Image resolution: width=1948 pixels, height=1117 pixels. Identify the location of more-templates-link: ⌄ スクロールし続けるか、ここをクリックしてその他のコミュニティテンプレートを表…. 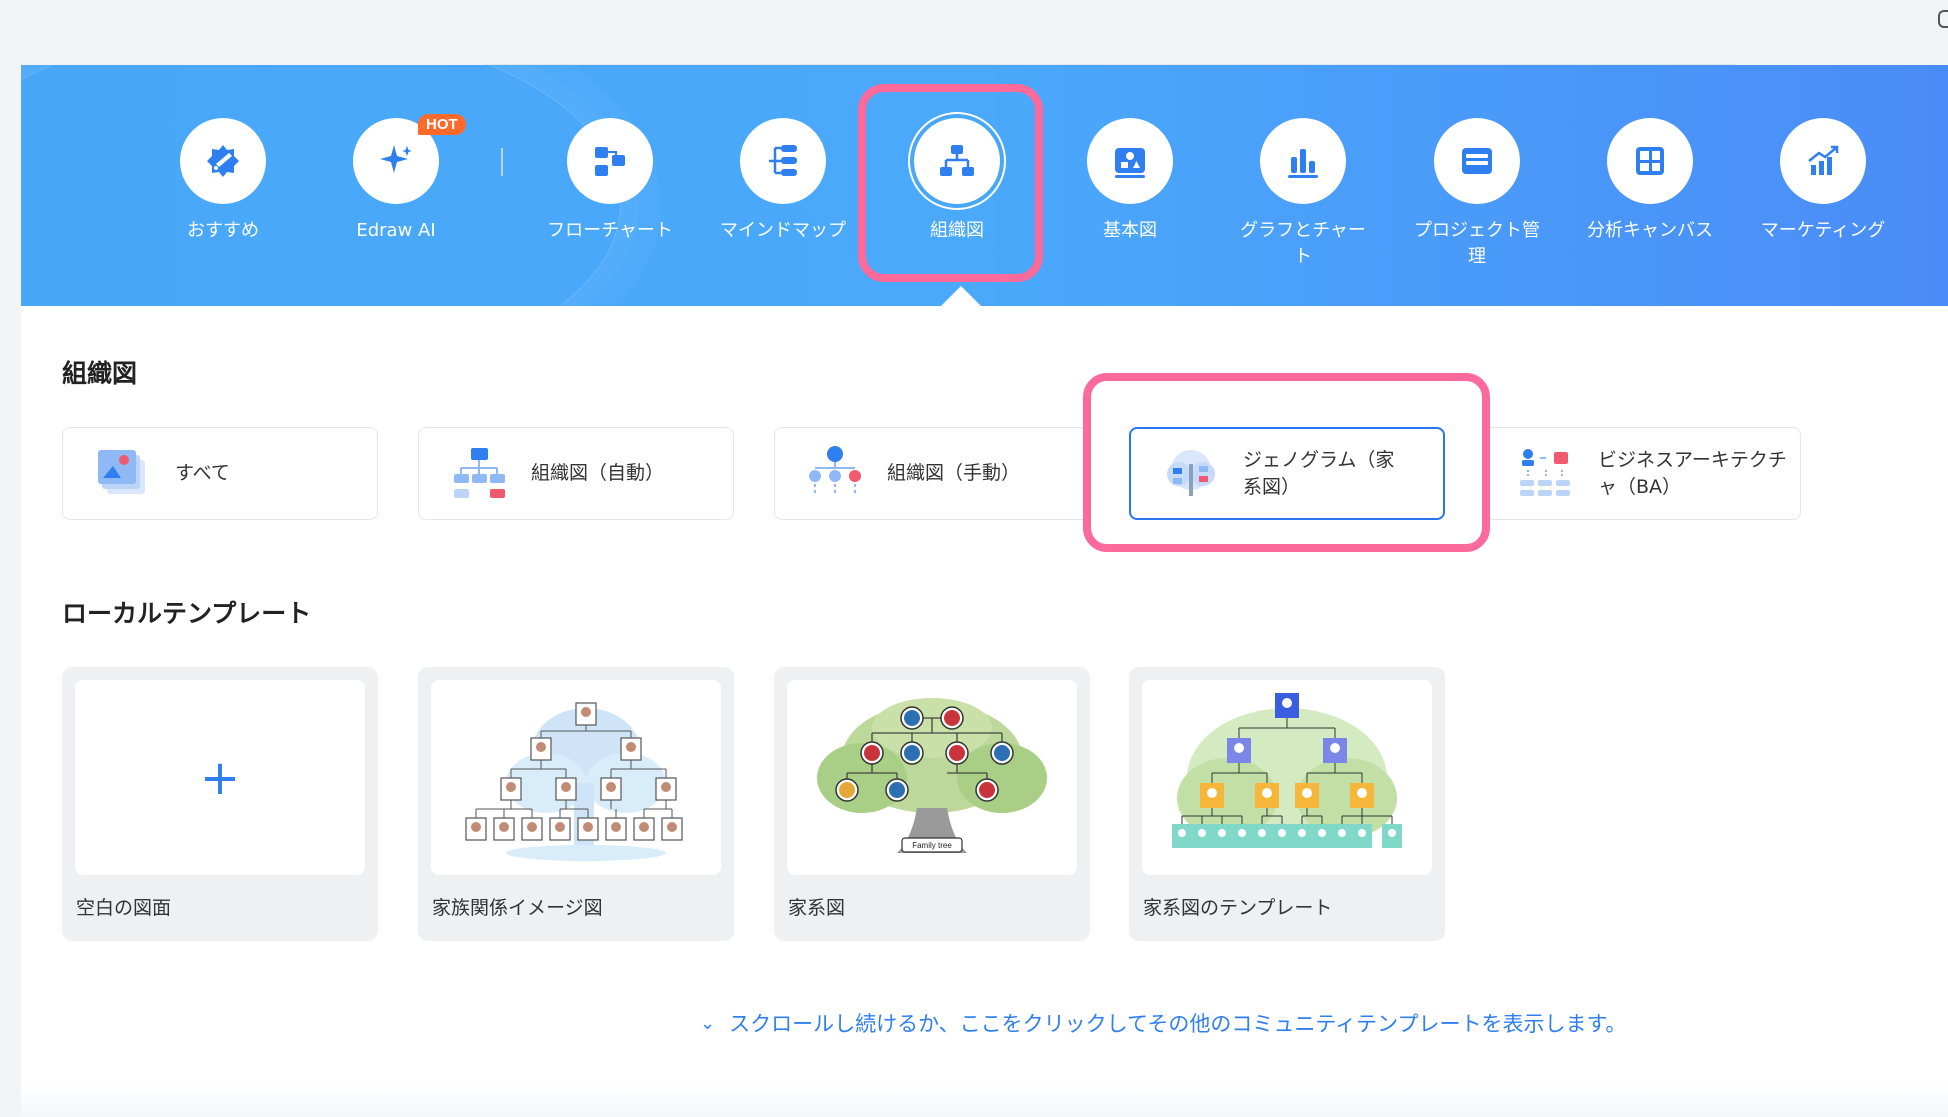
(1163, 1023).